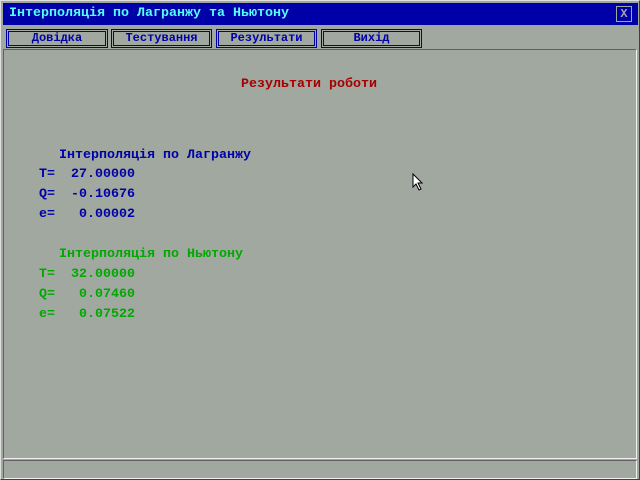  What do you see at coordinates (57, 38) in the screenshot?
I see `menu-help-button: Довідка` at bounding box center [57, 38].